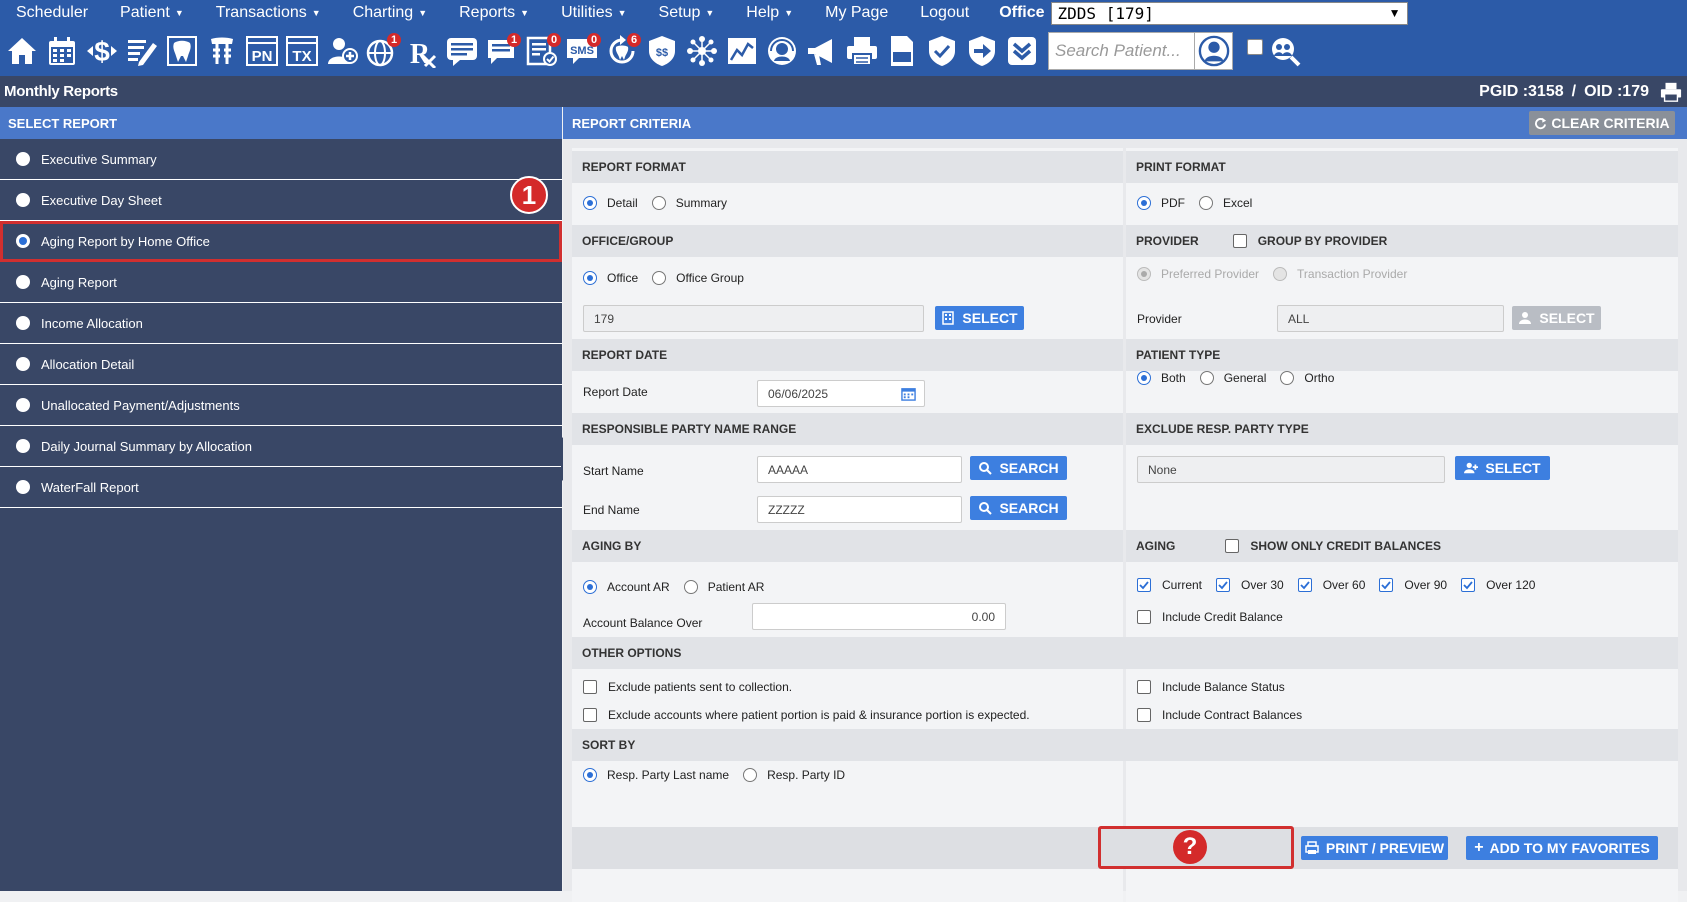 This screenshot has width=1687, height=902. I want to click on rx-icon: R, so click(422, 51).